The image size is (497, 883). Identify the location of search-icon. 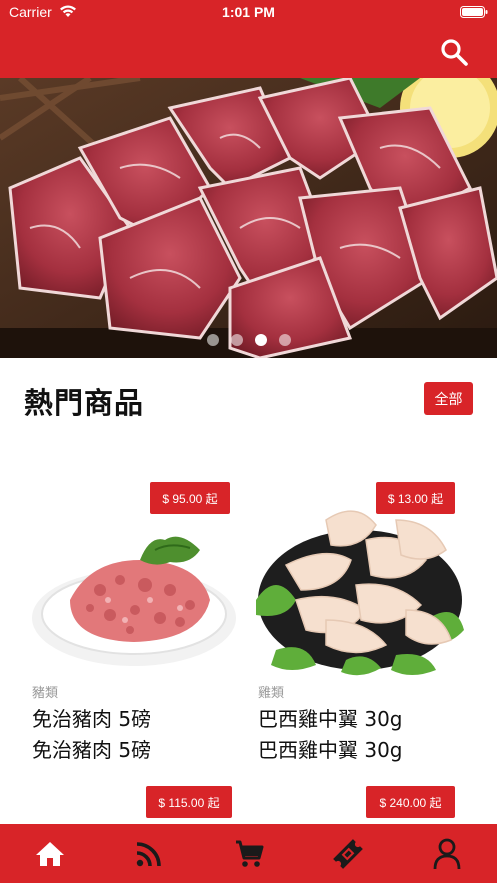
(454, 52).